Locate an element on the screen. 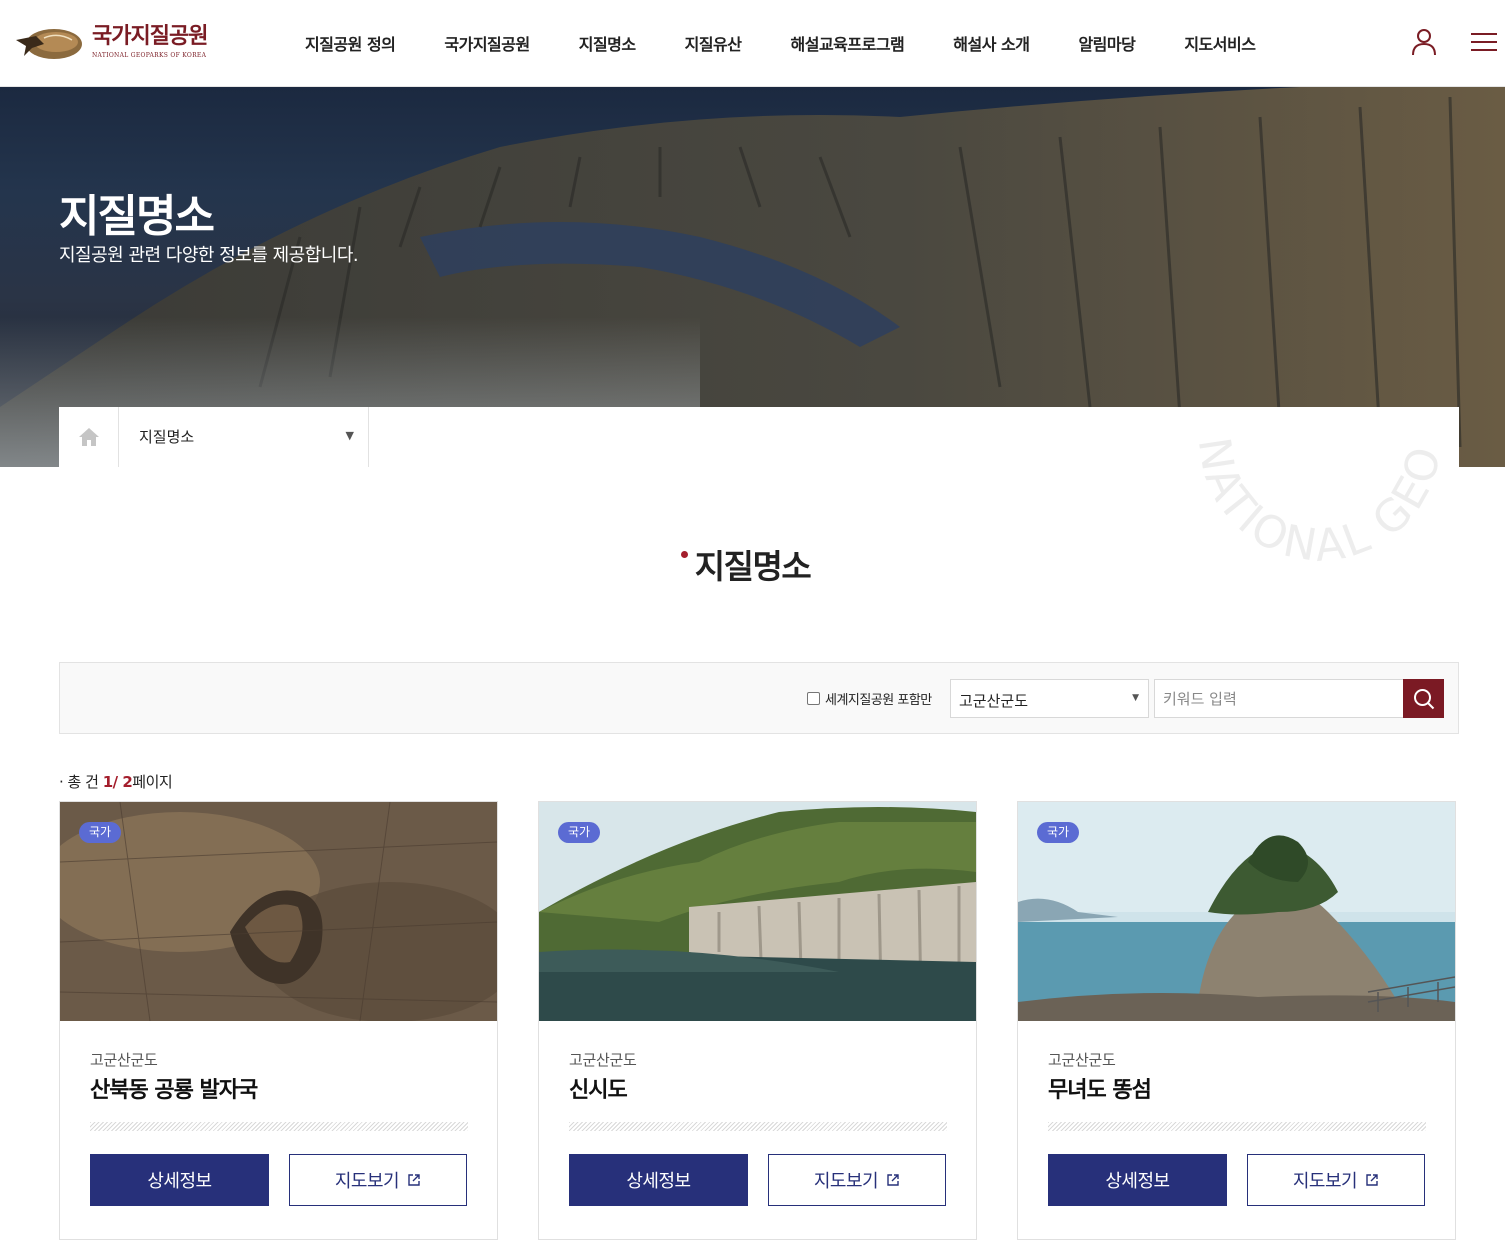 The image size is (1505, 1258). nav-map-service: 지도서비스 is located at coordinates (1220, 43).